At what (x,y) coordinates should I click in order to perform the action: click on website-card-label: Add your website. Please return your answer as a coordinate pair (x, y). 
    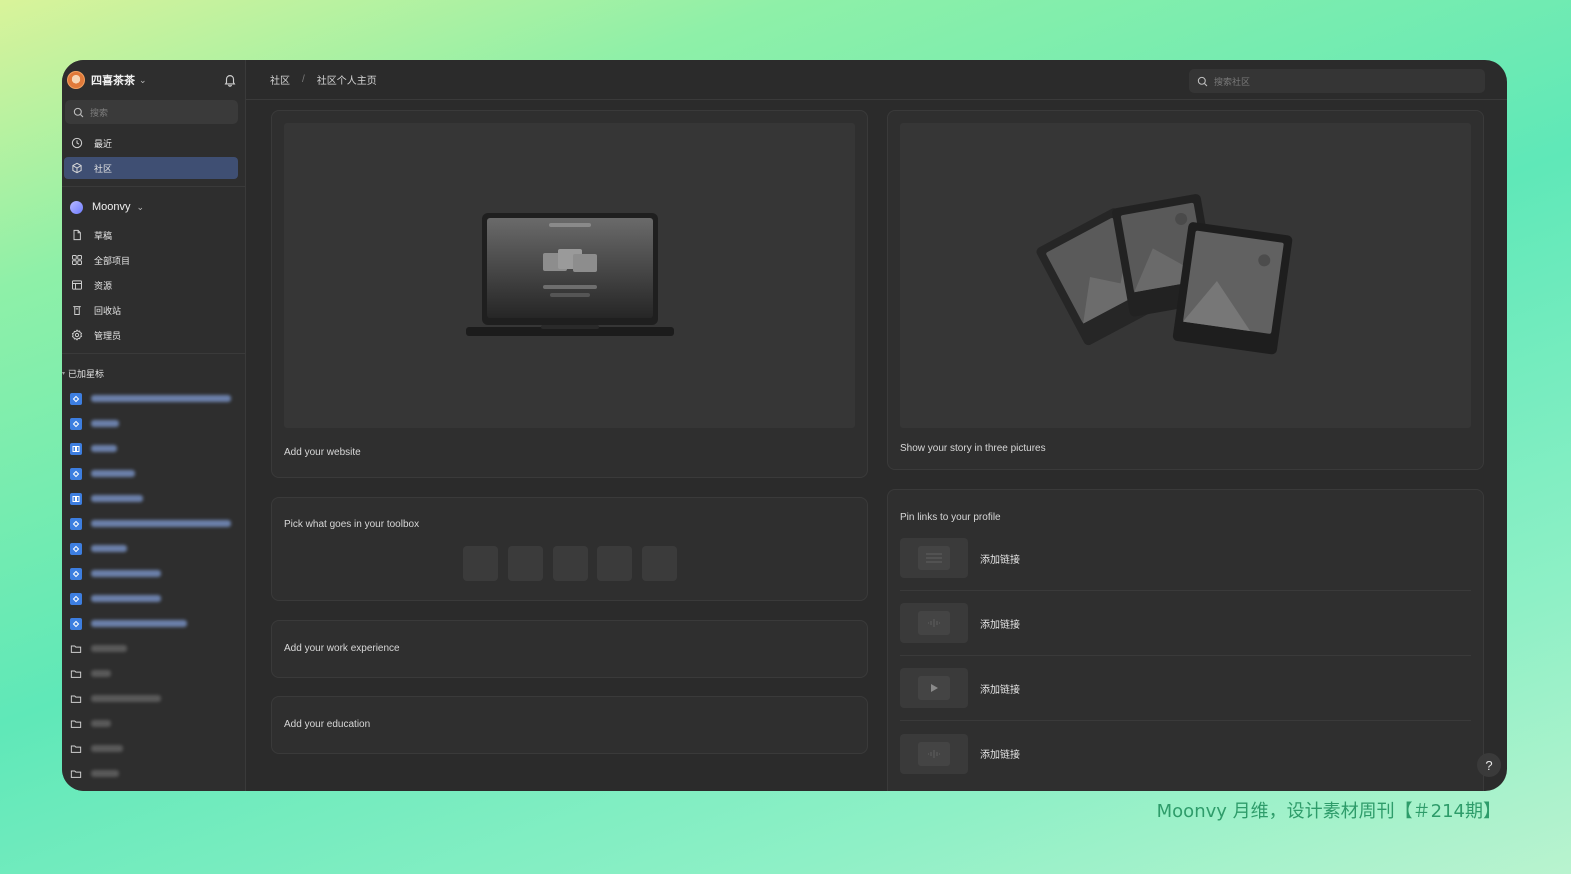
    Looking at the image, I should click on (322, 452).